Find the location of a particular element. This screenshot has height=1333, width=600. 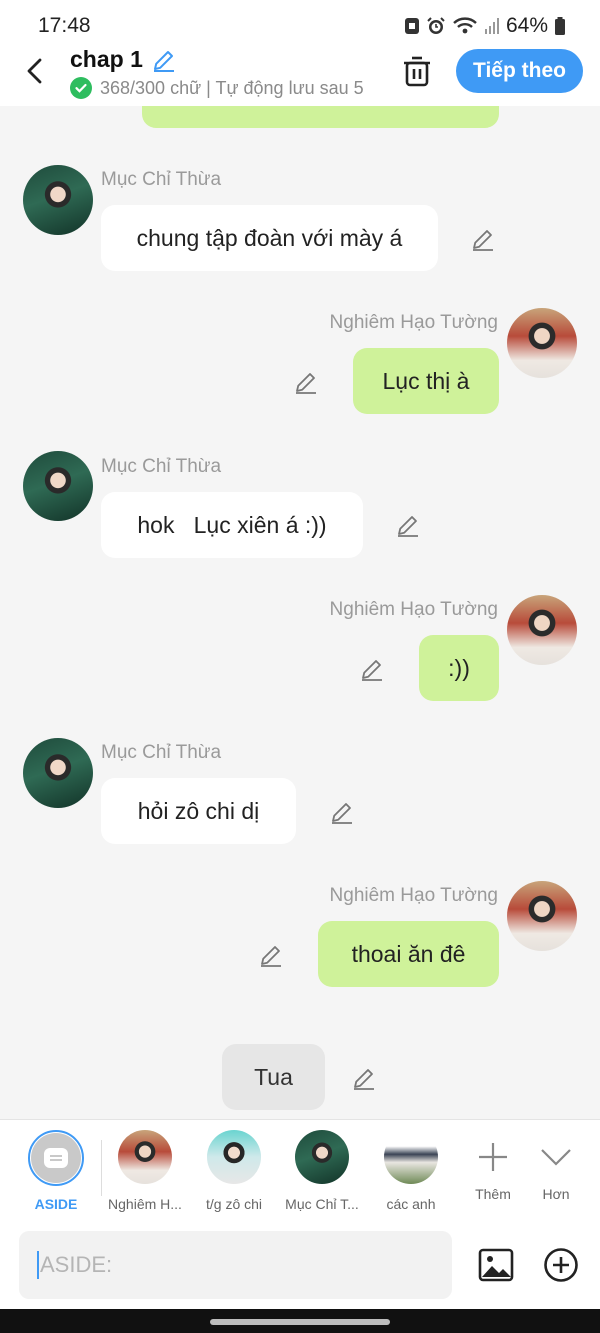

message-bubble: Lục thị à is located at coordinates (426, 381).